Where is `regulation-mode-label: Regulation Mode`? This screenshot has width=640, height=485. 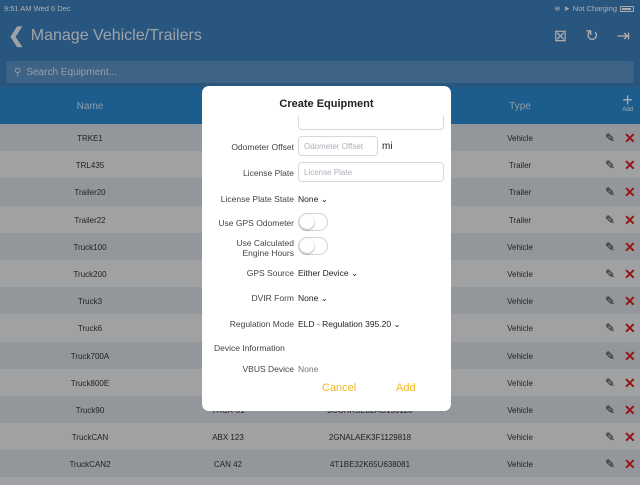
regulation-mode-label: Regulation Mode is located at coordinates (261, 324).